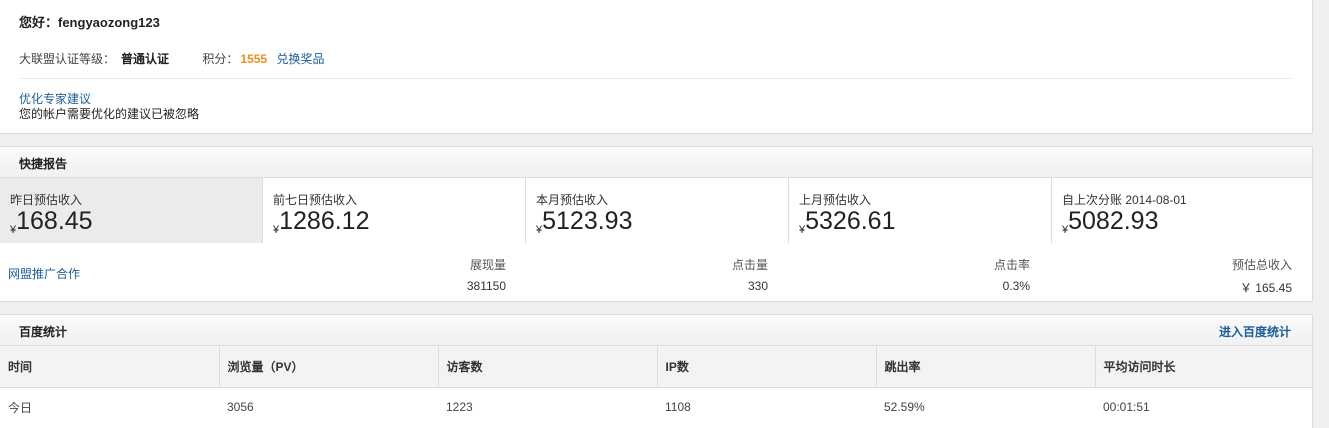  I want to click on stat-number: 168.45, so click(54, 221).